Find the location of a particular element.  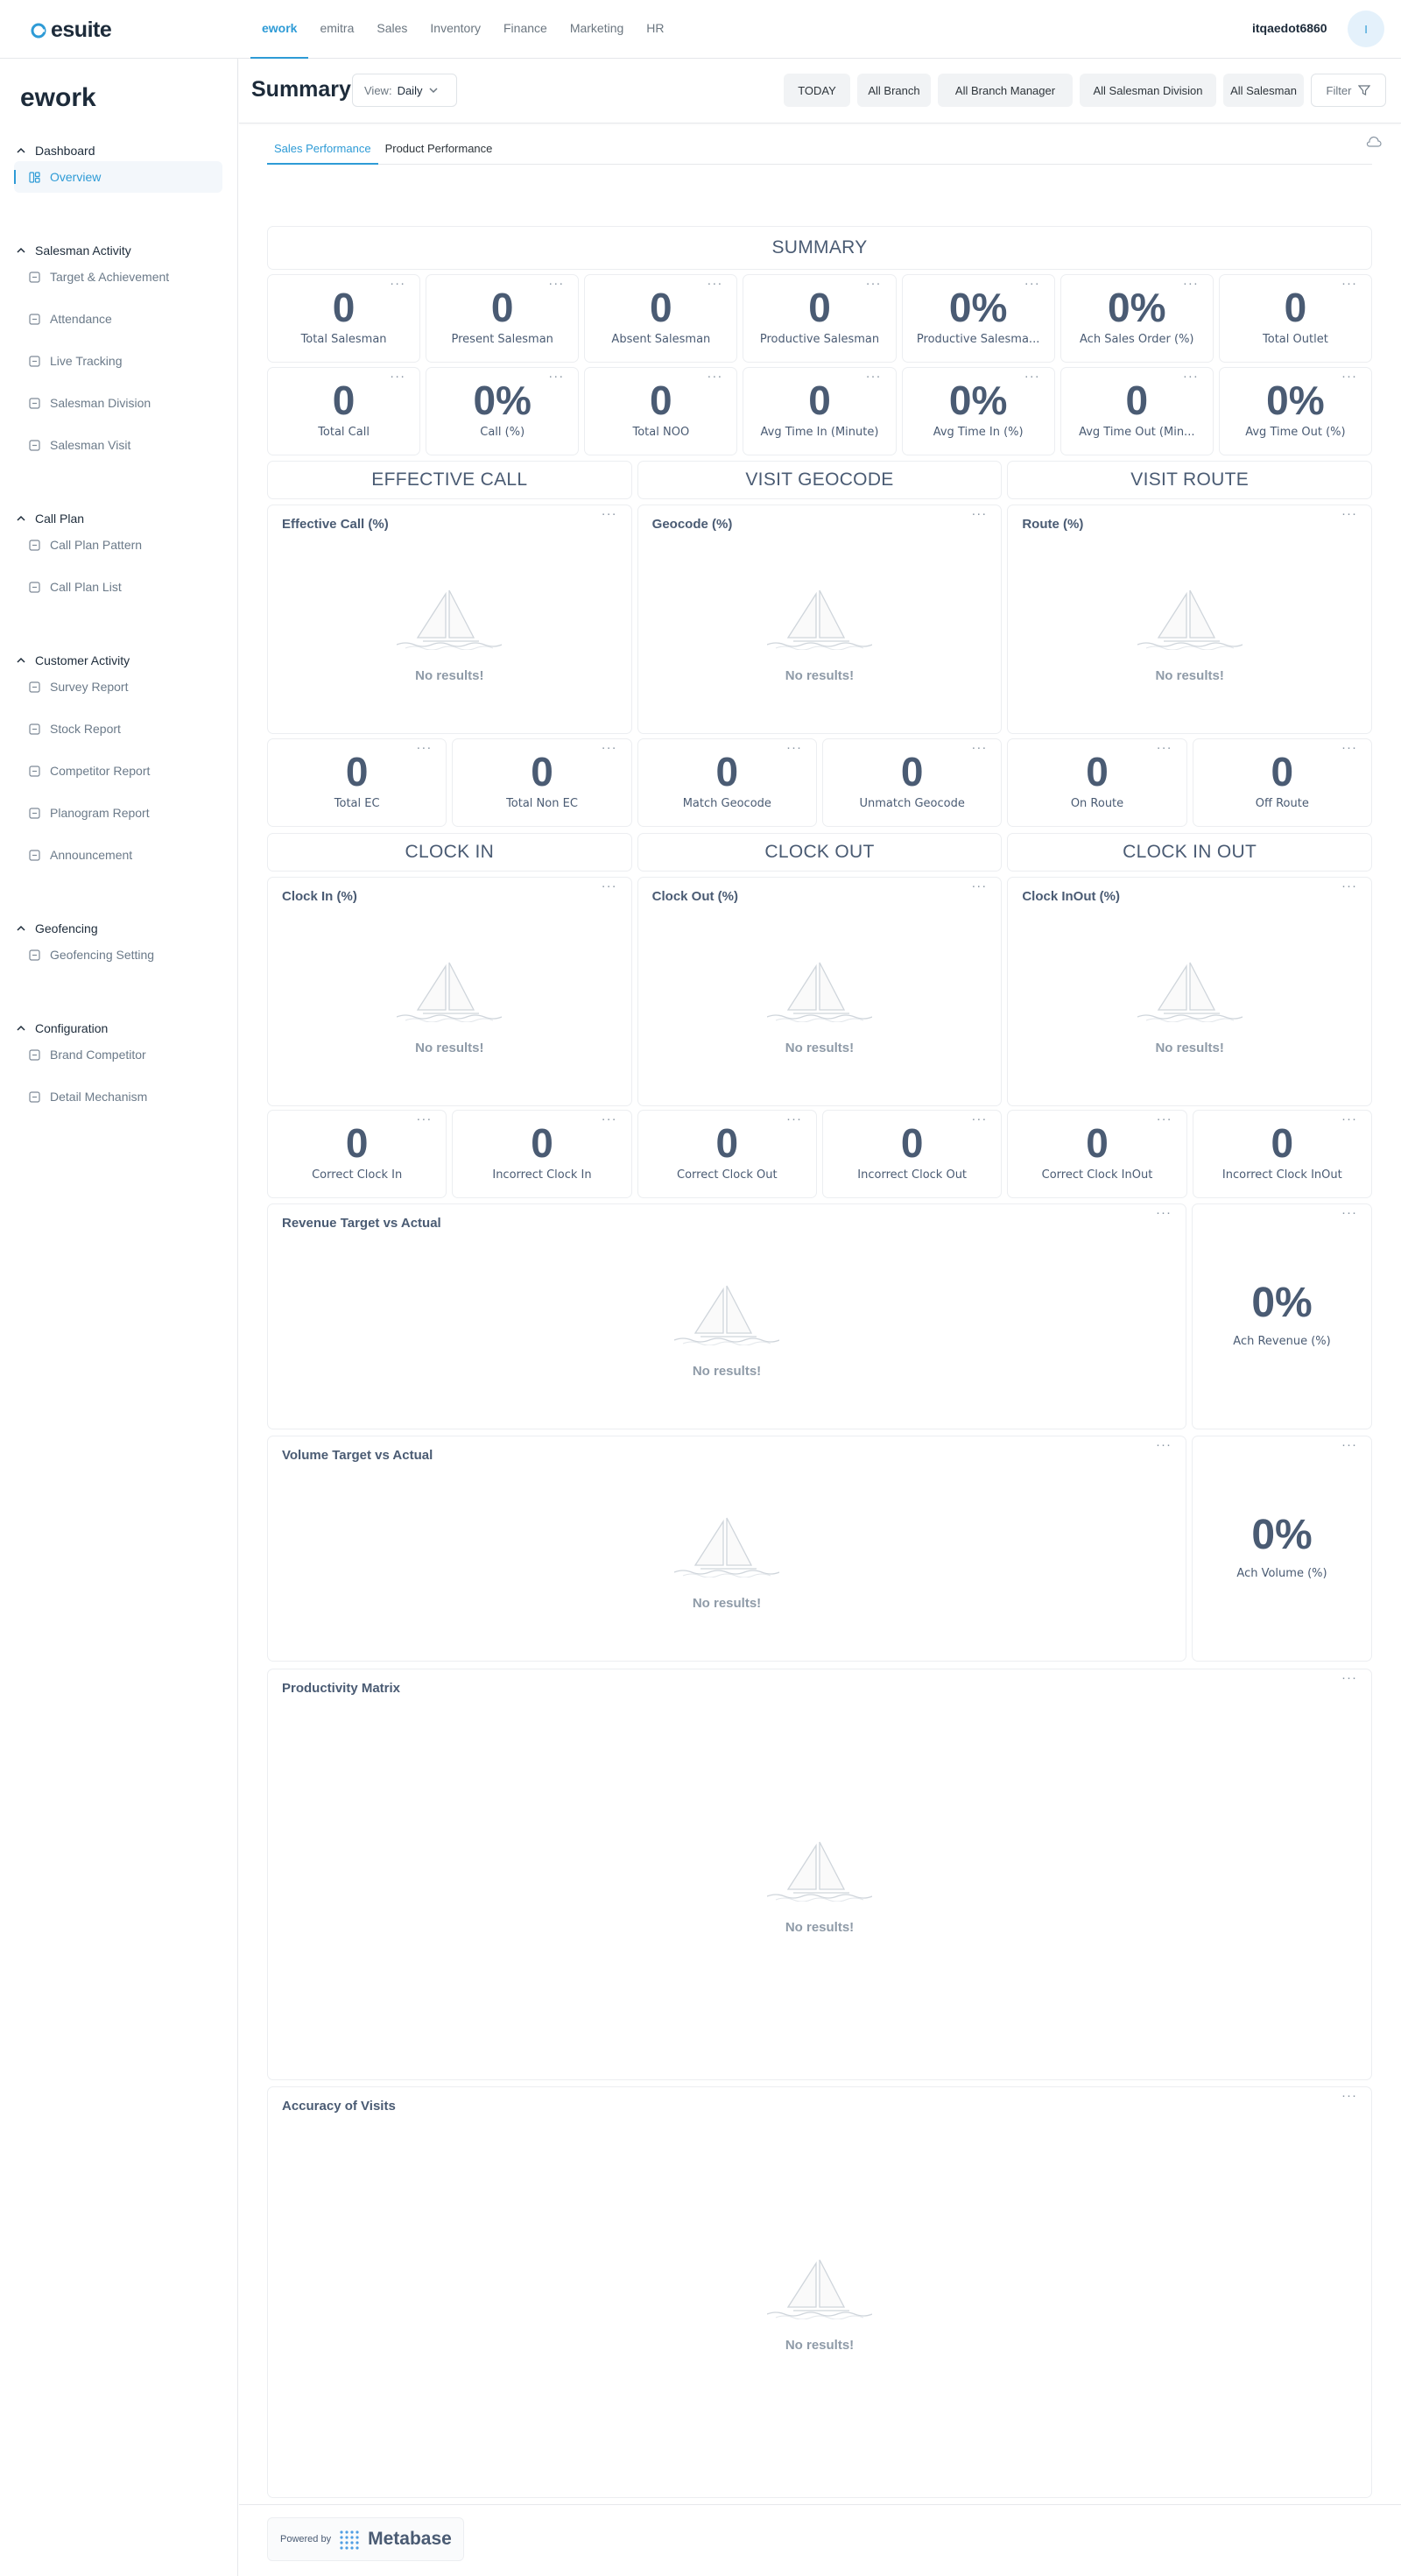

brand-name: esuite is located at coordinates (82, 30).